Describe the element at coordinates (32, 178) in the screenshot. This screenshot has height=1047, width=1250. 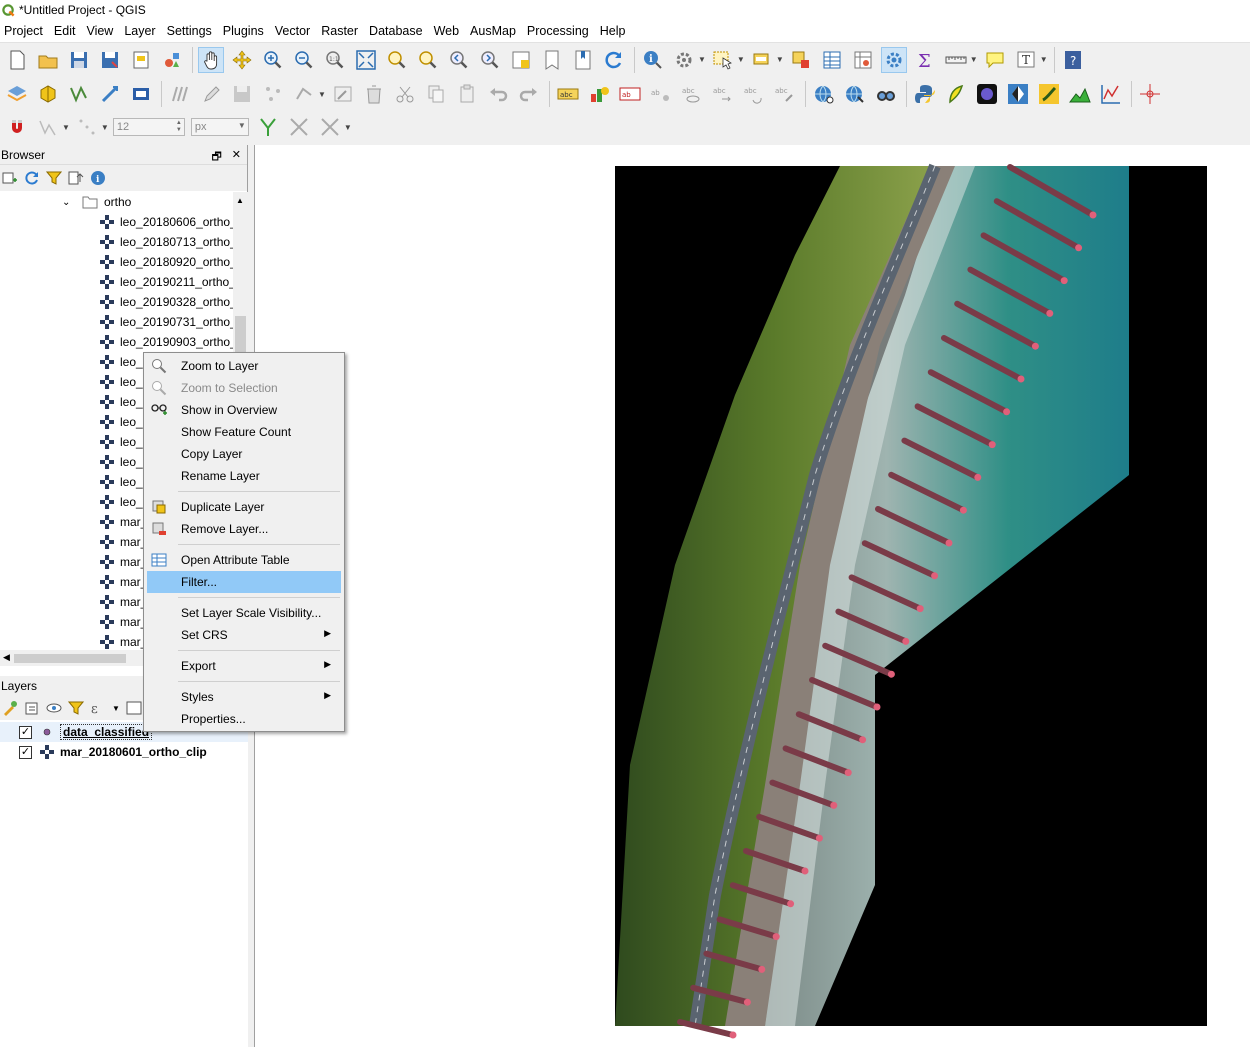
I see `refresh-browser-icon` at that location.